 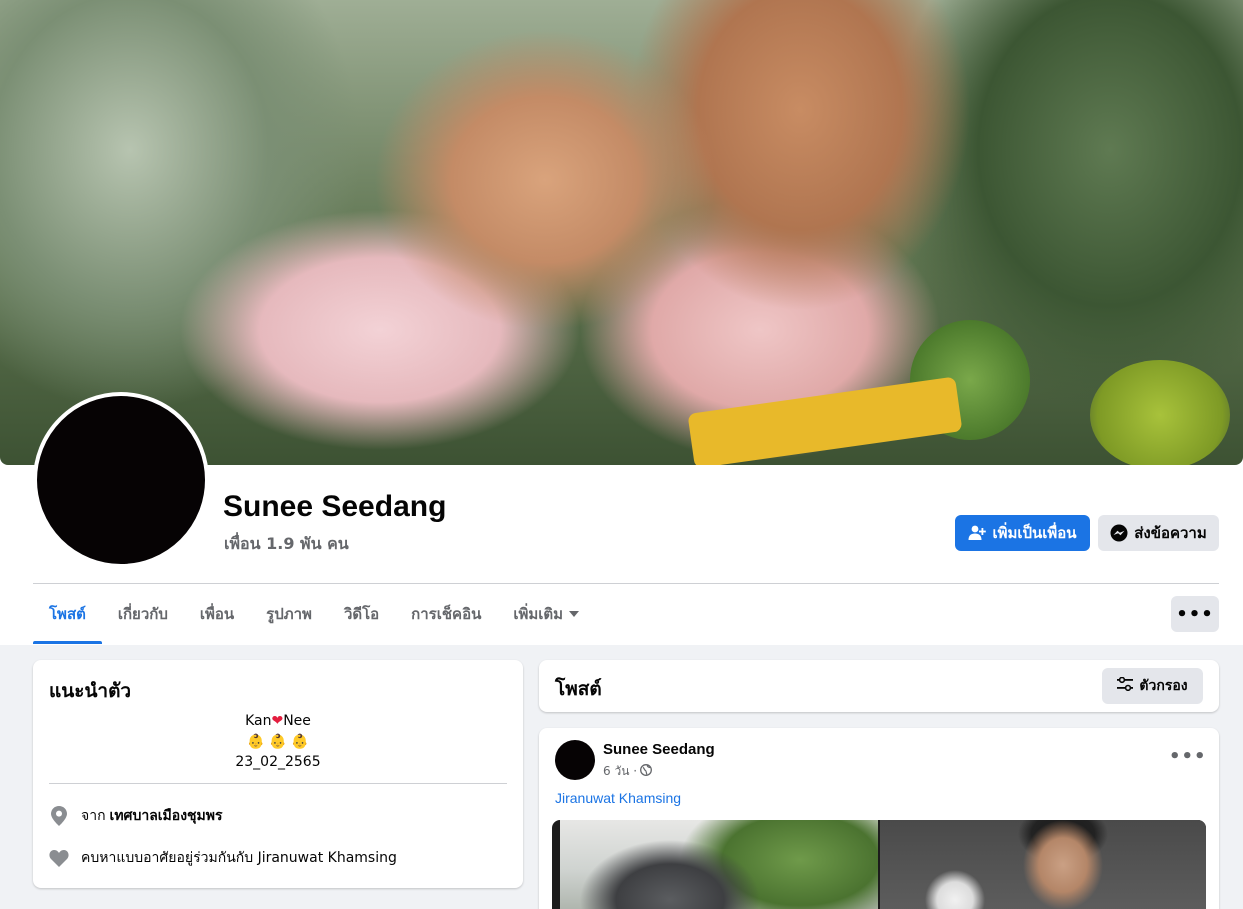 I want to click on globe-icon, so click(x=646, y=771).